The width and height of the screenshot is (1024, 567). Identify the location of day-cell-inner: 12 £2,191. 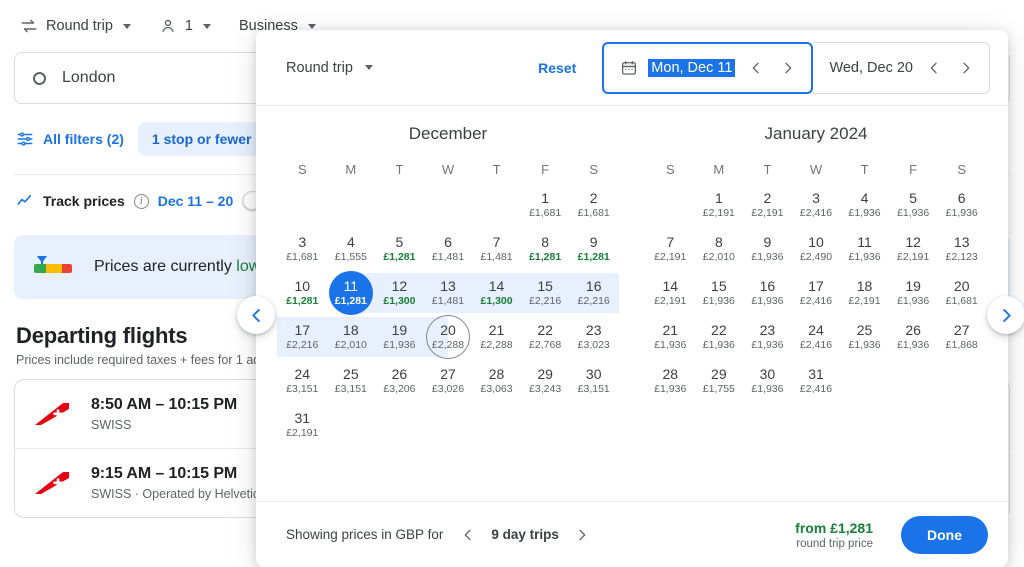
(913, 249).